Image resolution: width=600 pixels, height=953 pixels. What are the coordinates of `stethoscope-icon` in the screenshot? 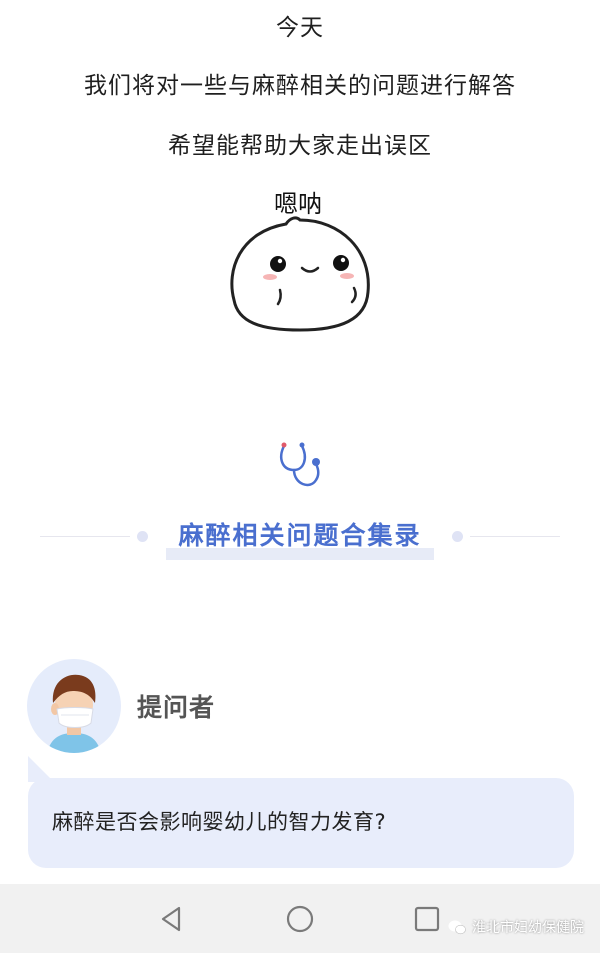 It's located at (300, 464).